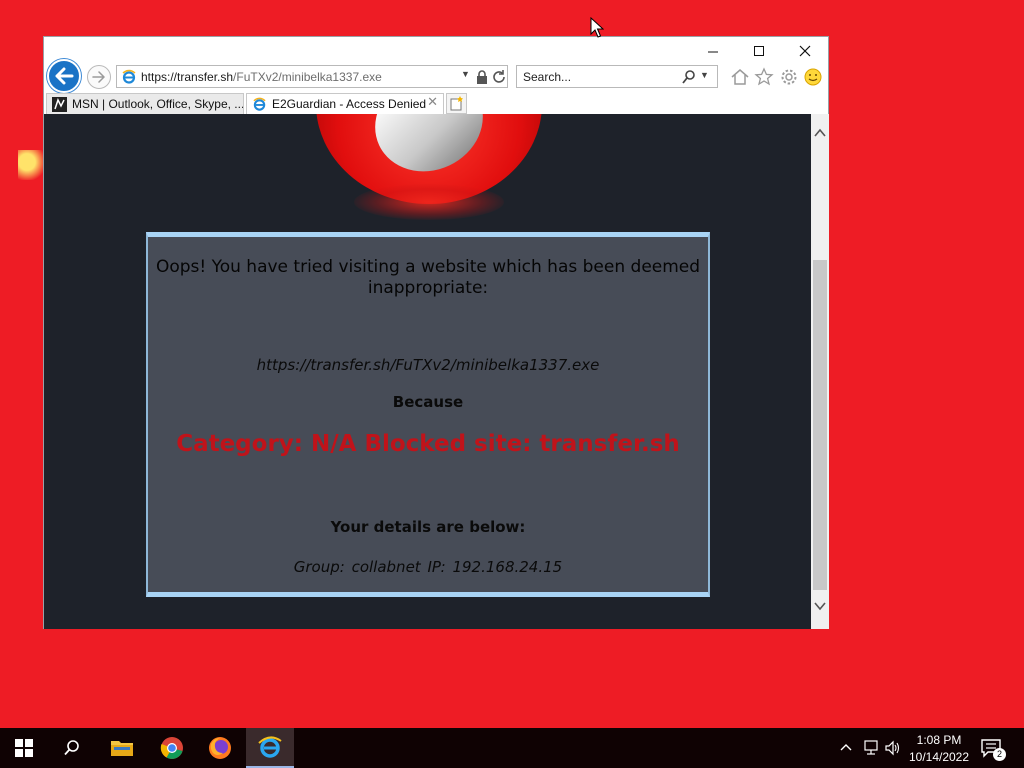 The width and height of the screenshot is (1024, 768). What do you see at coordinates (465, 74) in the screenshot?
I see `address-dropdown-icon: ▼` at bounding box center [465, 74].